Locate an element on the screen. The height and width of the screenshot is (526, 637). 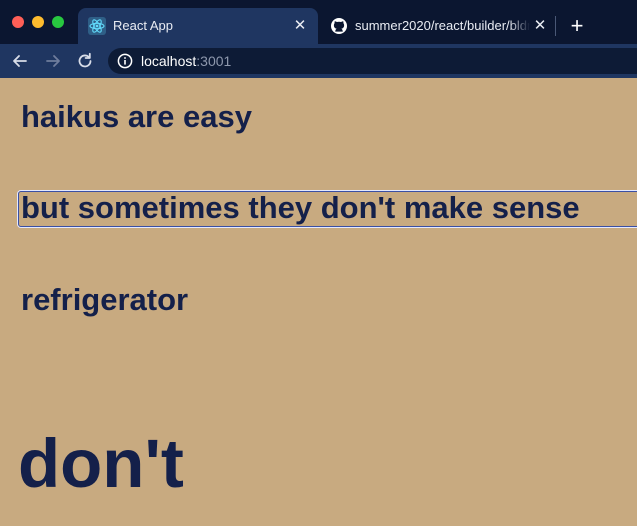
minimize-window-button is located at coordinates (38, 22).